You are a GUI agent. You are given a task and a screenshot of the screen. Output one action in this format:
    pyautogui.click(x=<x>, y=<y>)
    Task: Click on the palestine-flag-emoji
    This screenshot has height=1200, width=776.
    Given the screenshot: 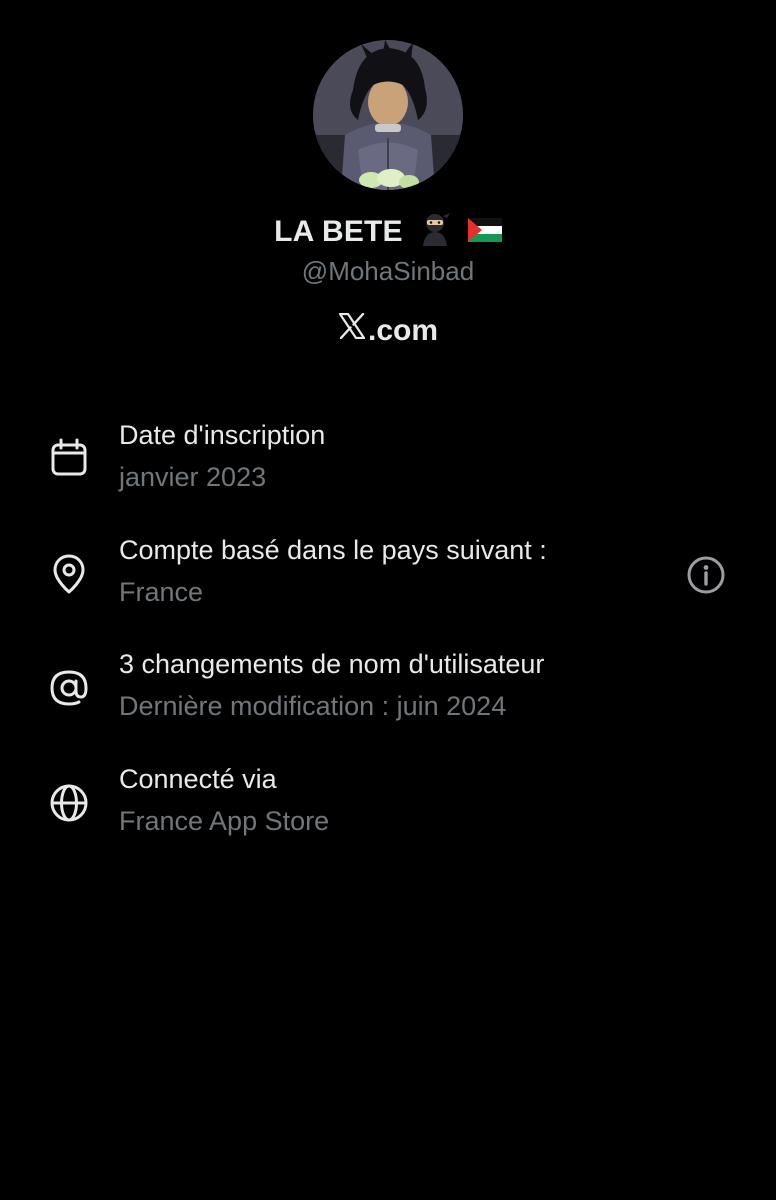 What is the action you would take?
    pyautogui.click(x=484, y=233)
    